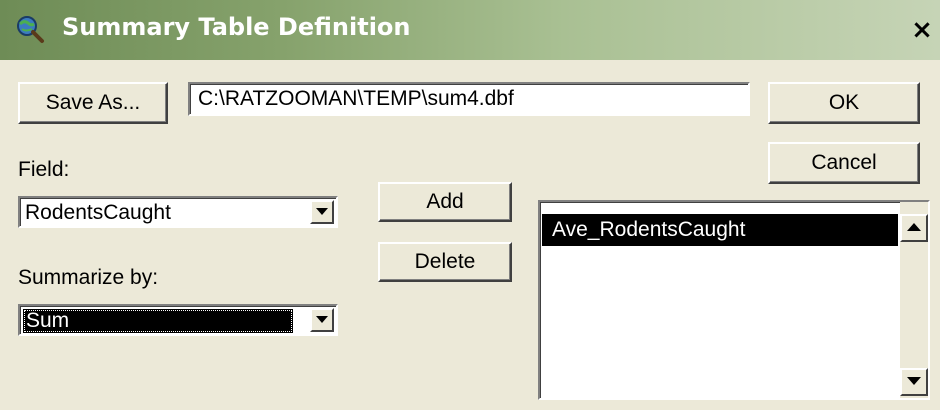 The image size is (940, 410). Describe the element at coordinates (30, 29) in the screenshot. I see `globe-magnifier-icon` at that location.